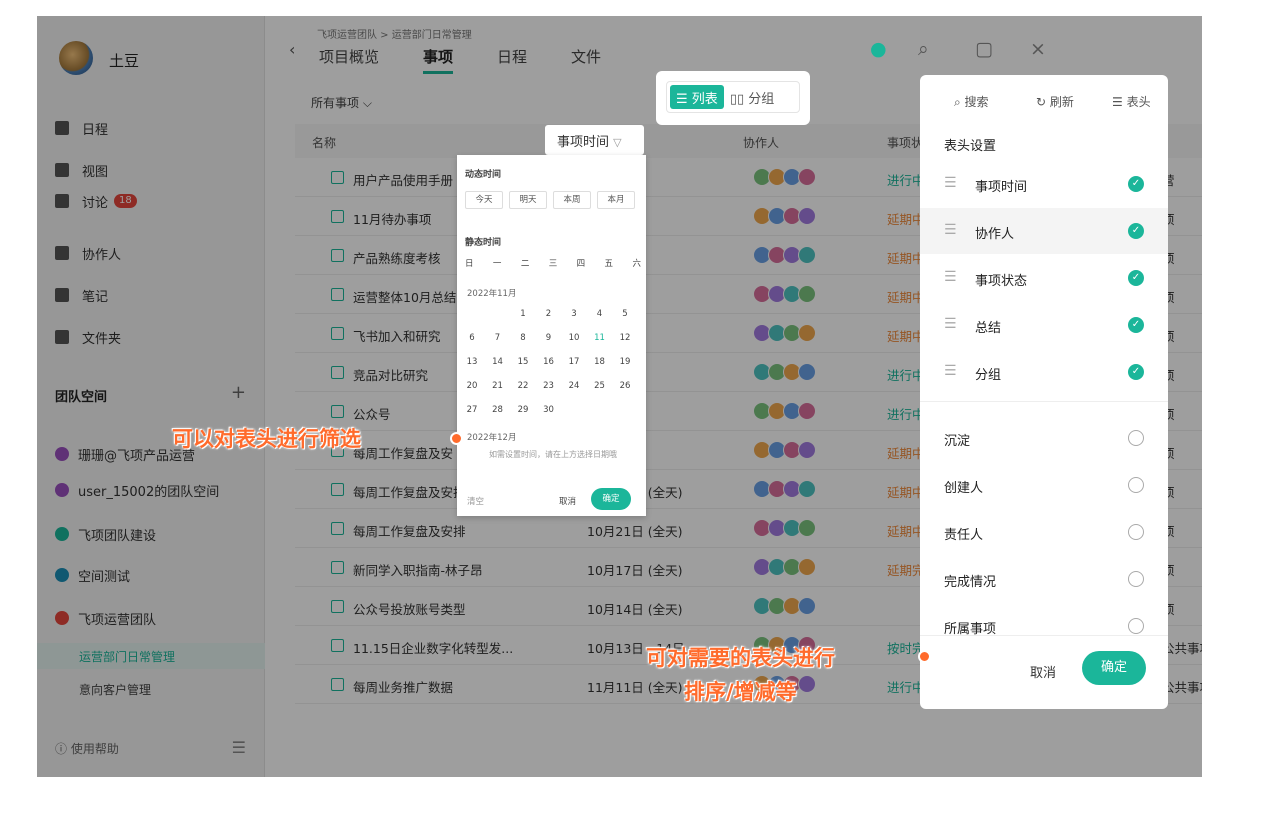 Image resolution: width=1262 pixels, height=816 pixels. I want to click on calendar-day: 28, so click(498, 410).